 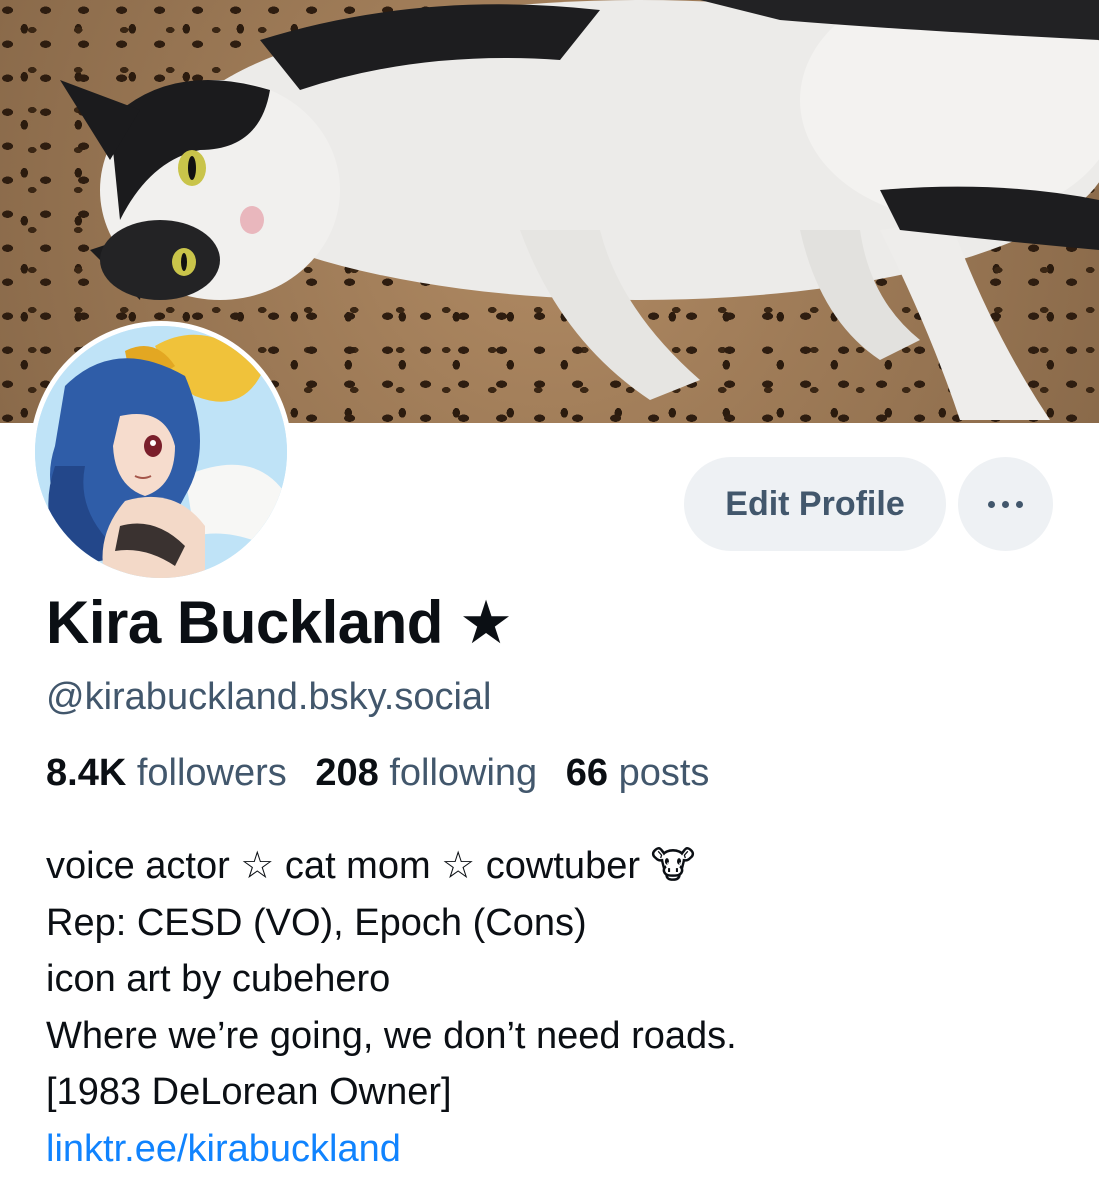 I want to click on following-stat: 208 following, so click(x=431, y=773).